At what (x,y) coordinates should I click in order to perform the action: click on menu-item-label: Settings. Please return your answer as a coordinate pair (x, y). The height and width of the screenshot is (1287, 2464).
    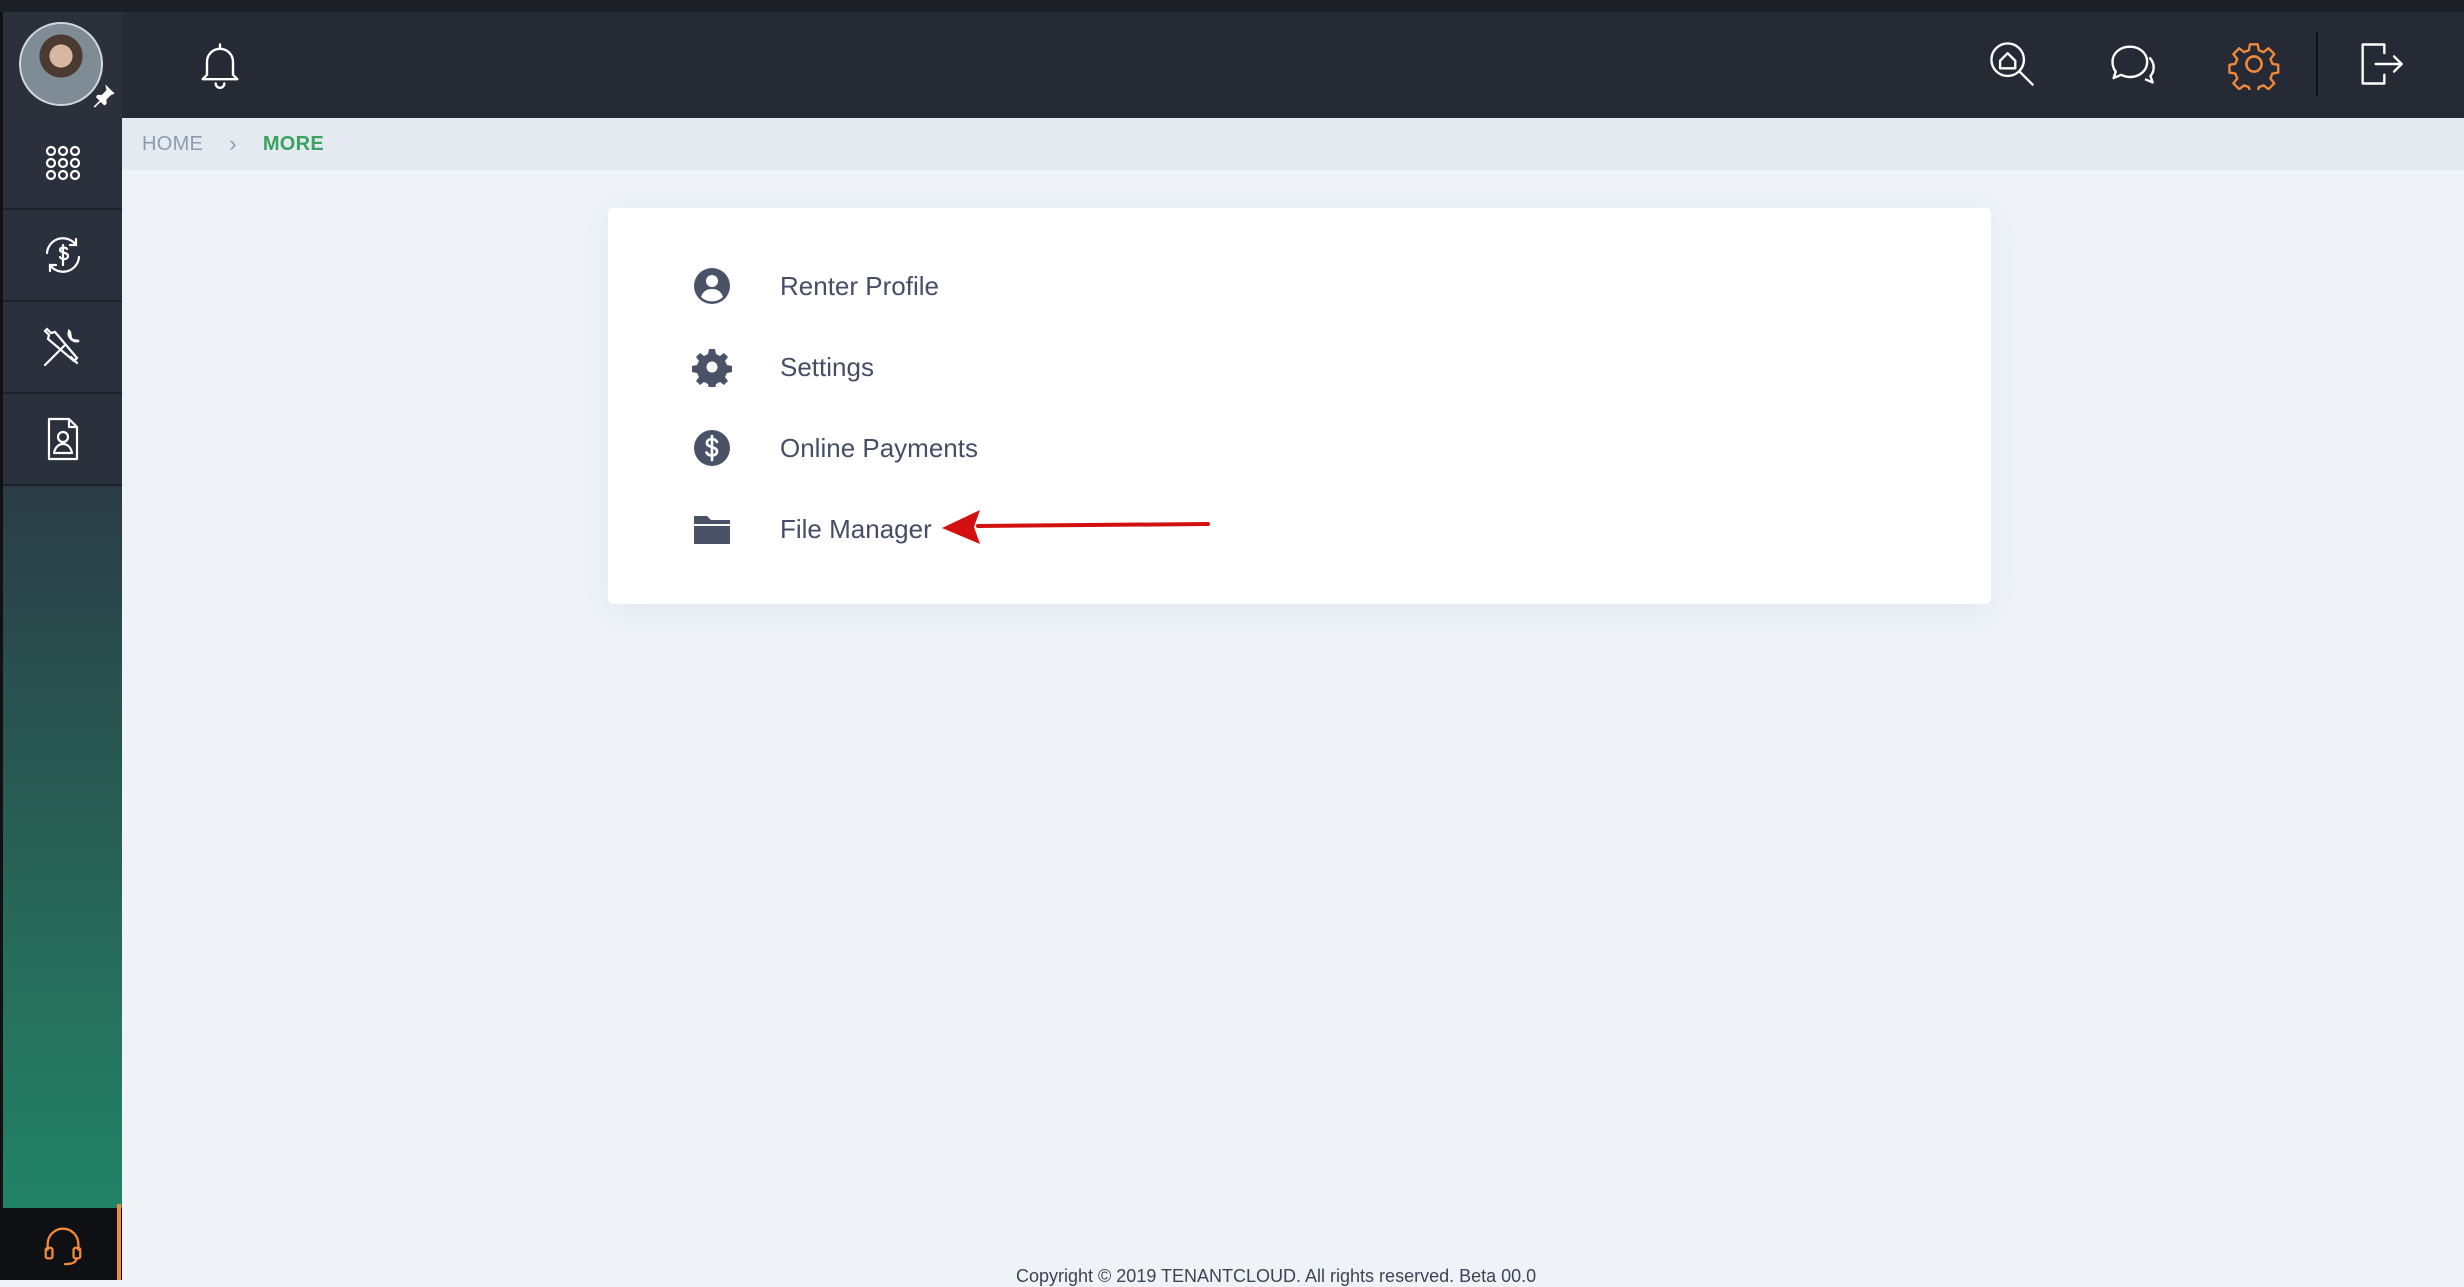
    Looking at the image, I should click on (827, 366).